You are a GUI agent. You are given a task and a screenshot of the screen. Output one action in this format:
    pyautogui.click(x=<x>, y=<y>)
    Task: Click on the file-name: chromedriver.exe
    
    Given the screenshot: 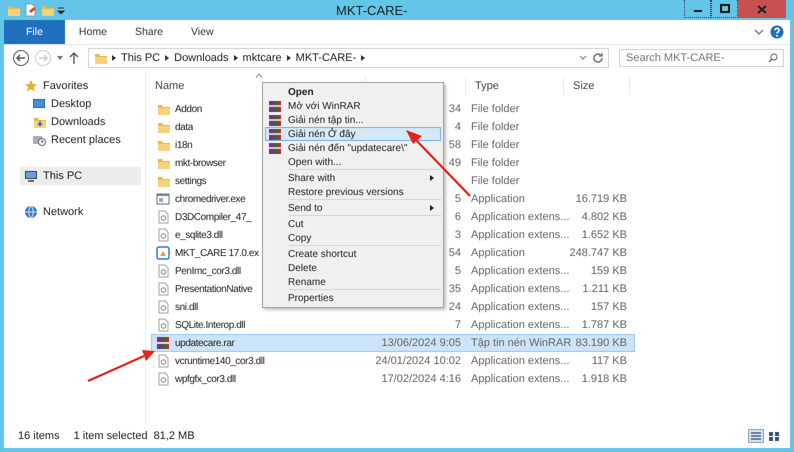 What is the action you would take?
    pyautogui.click(x=210, y=199)
    